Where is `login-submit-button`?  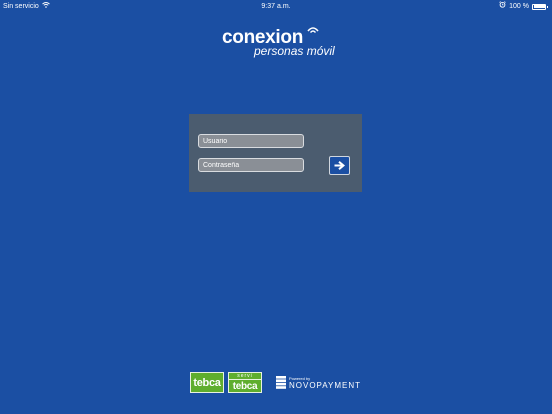 login-submit-button is located at coordinates (339, 165).